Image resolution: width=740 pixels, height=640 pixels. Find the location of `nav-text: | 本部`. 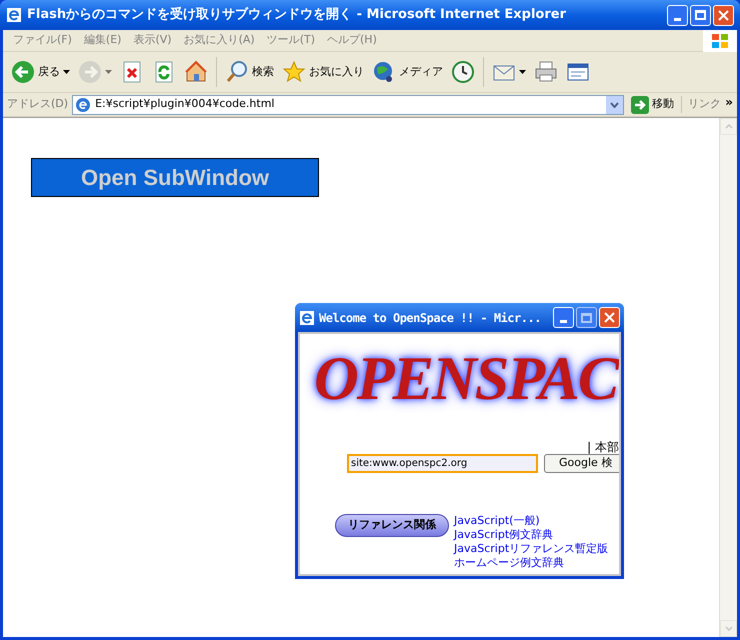

nav-text: | 本部 is located at coordinates (603, 447).